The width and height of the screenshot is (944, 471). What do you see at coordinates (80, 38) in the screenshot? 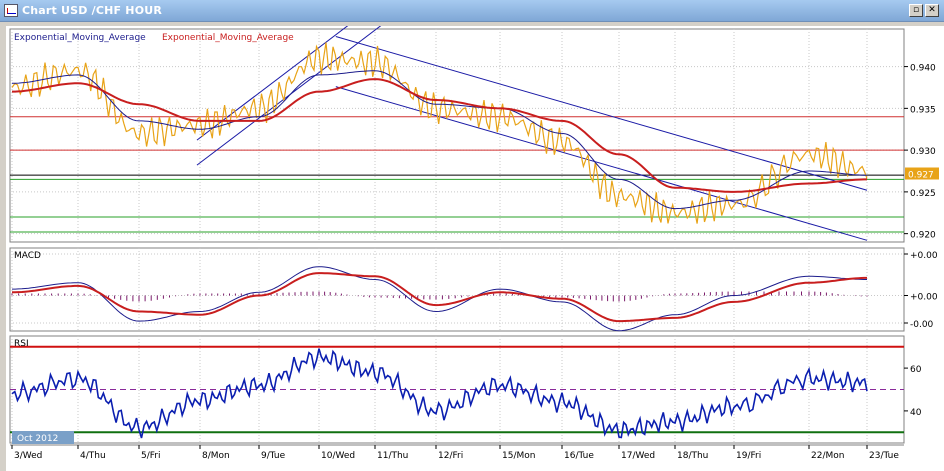
I see `legend-ema-fast: Exponential_Moving_Average` at bounding box center [80, 38].